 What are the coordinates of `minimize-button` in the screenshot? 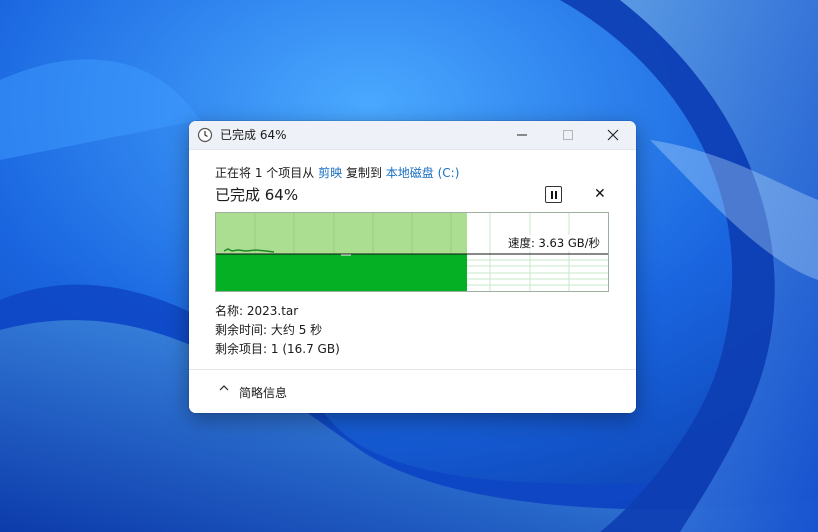 It's located at (522, 135).